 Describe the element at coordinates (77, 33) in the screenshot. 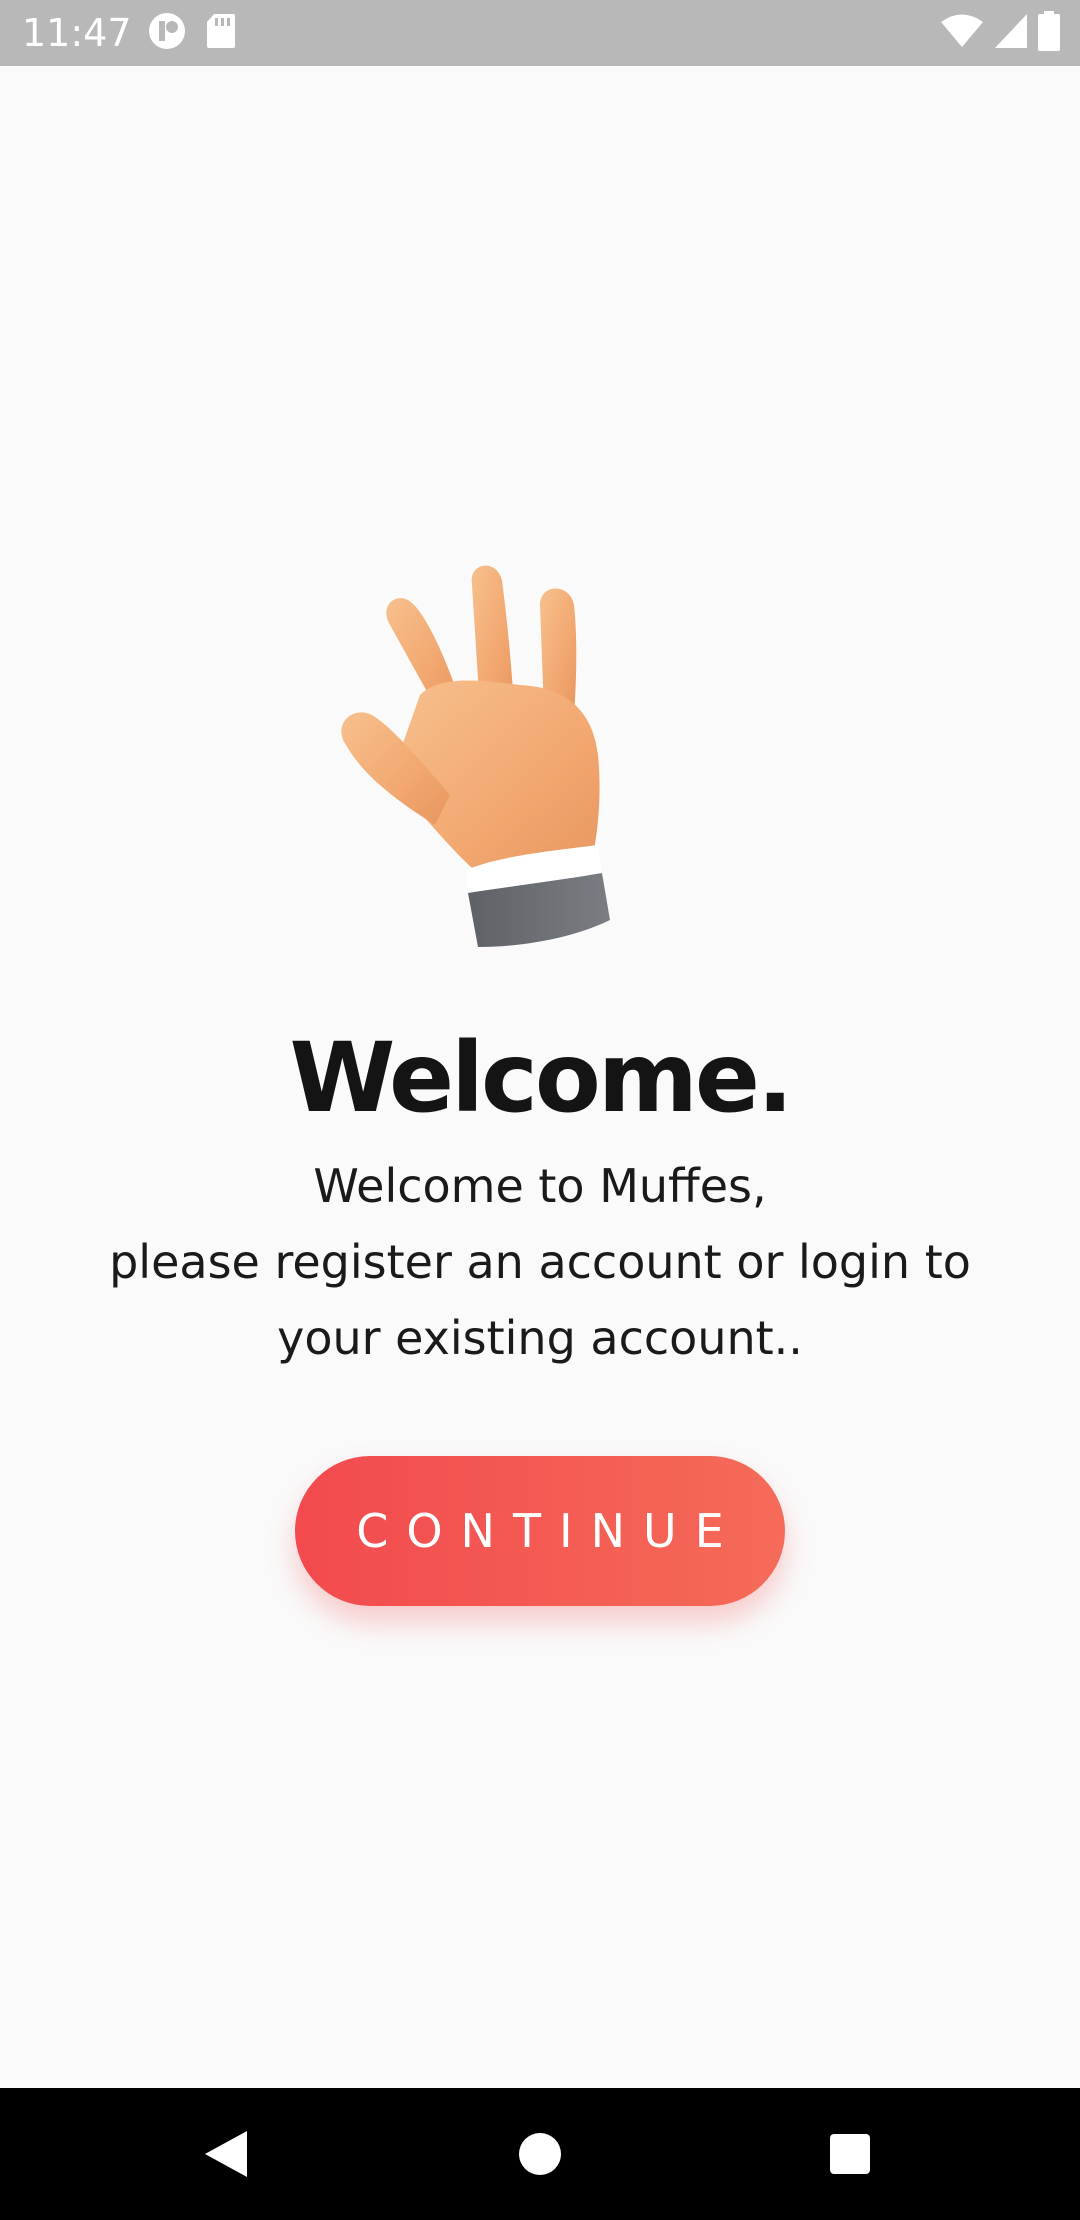

I see `status-time: 11:47` at that location.